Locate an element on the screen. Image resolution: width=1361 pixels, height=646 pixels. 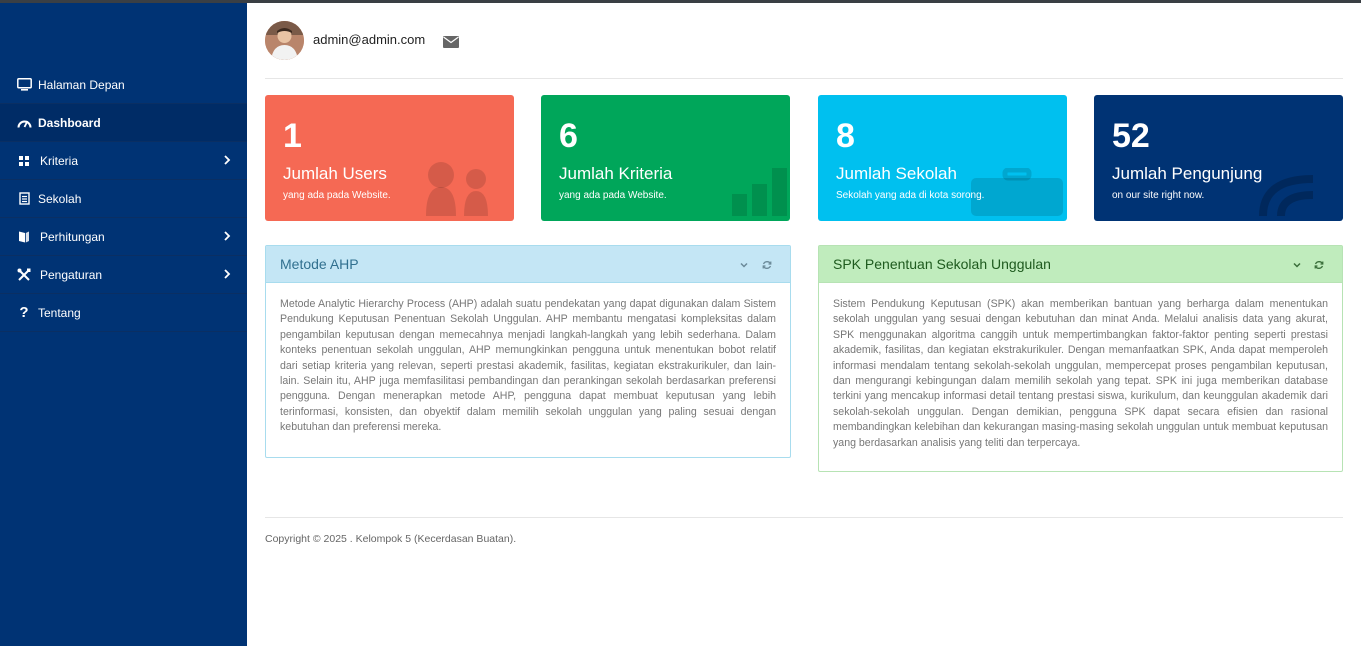
monitor-icon is located at coordinates (24, 85).